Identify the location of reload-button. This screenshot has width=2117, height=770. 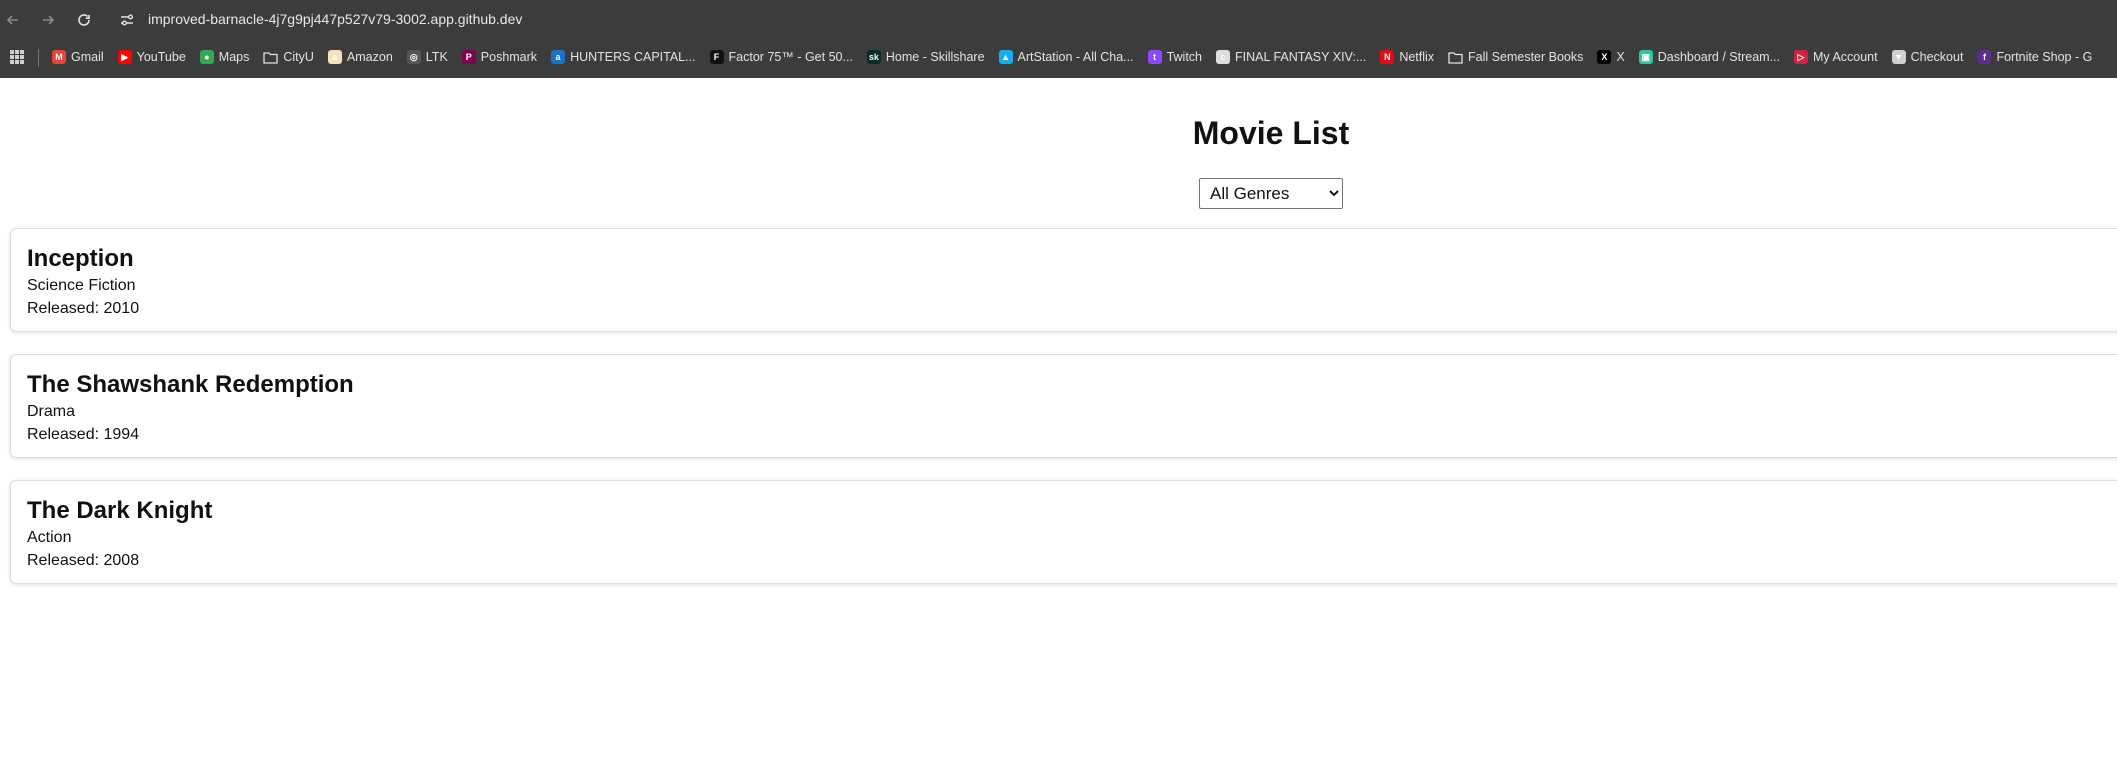
(84, 20).